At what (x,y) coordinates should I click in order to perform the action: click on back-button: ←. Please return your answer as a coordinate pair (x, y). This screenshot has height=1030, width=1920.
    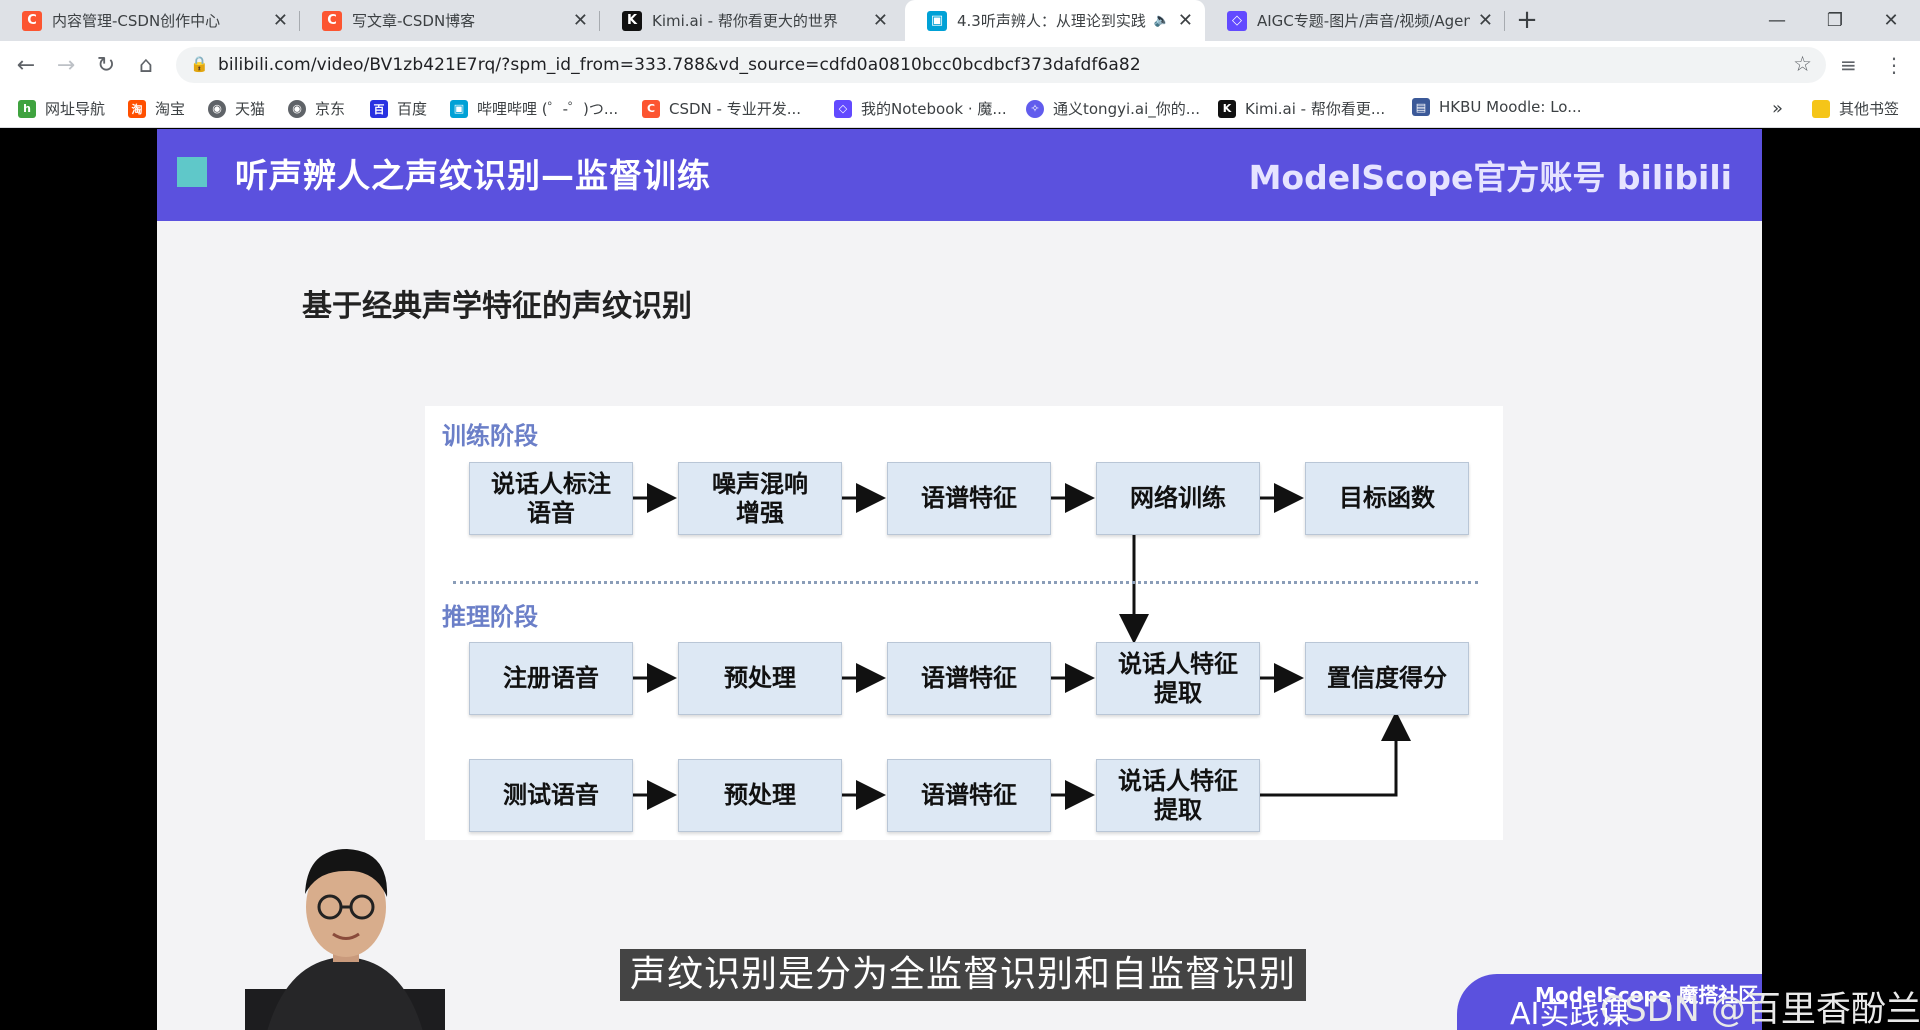
    Looking at the image, I should click on (26, 65).